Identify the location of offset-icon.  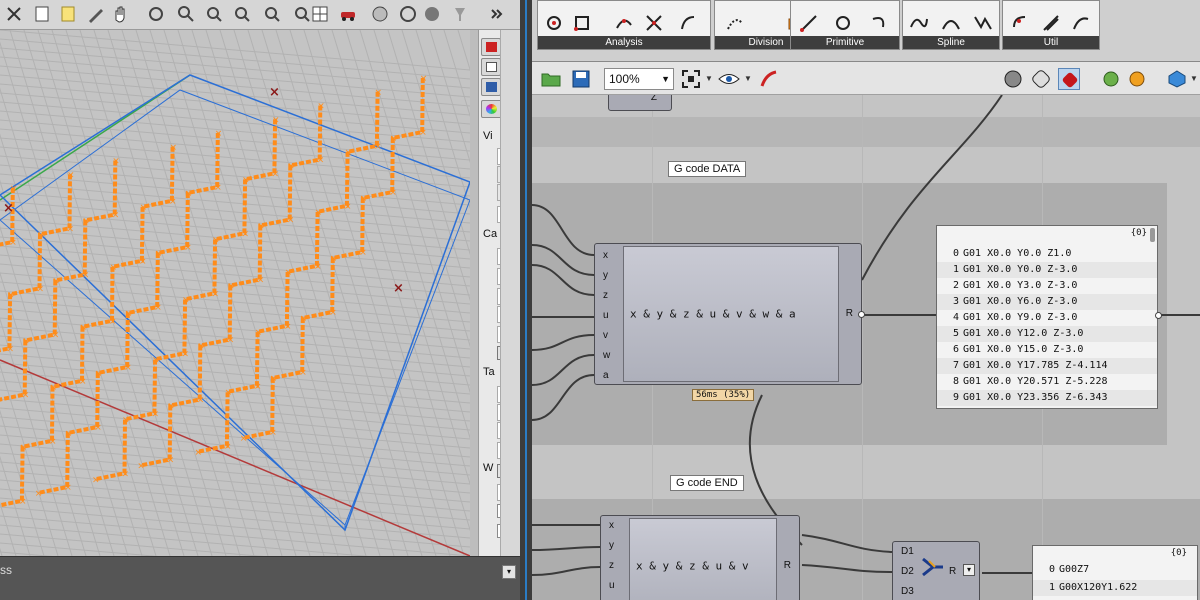
(1051, 23).